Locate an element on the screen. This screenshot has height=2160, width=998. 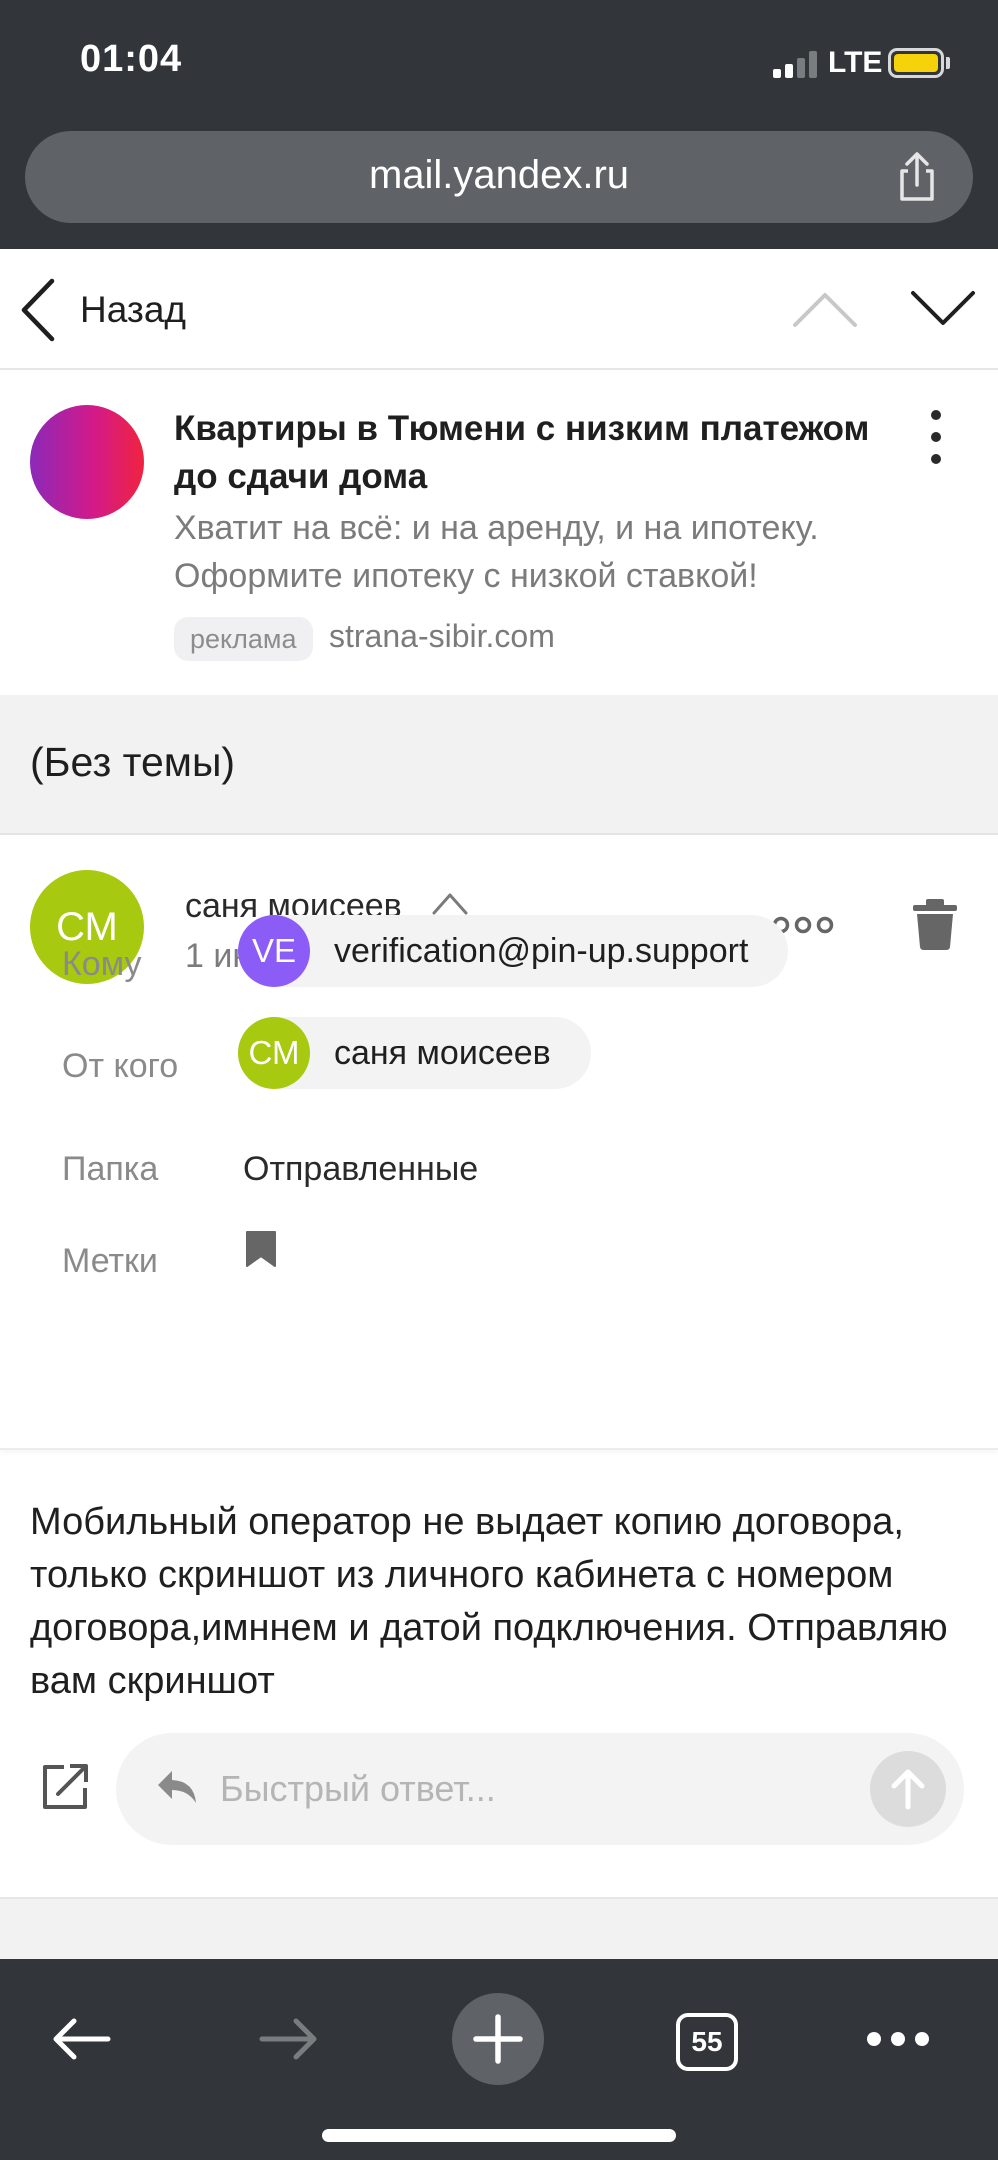
back-label: Назад is located at coordinates (133, 309).